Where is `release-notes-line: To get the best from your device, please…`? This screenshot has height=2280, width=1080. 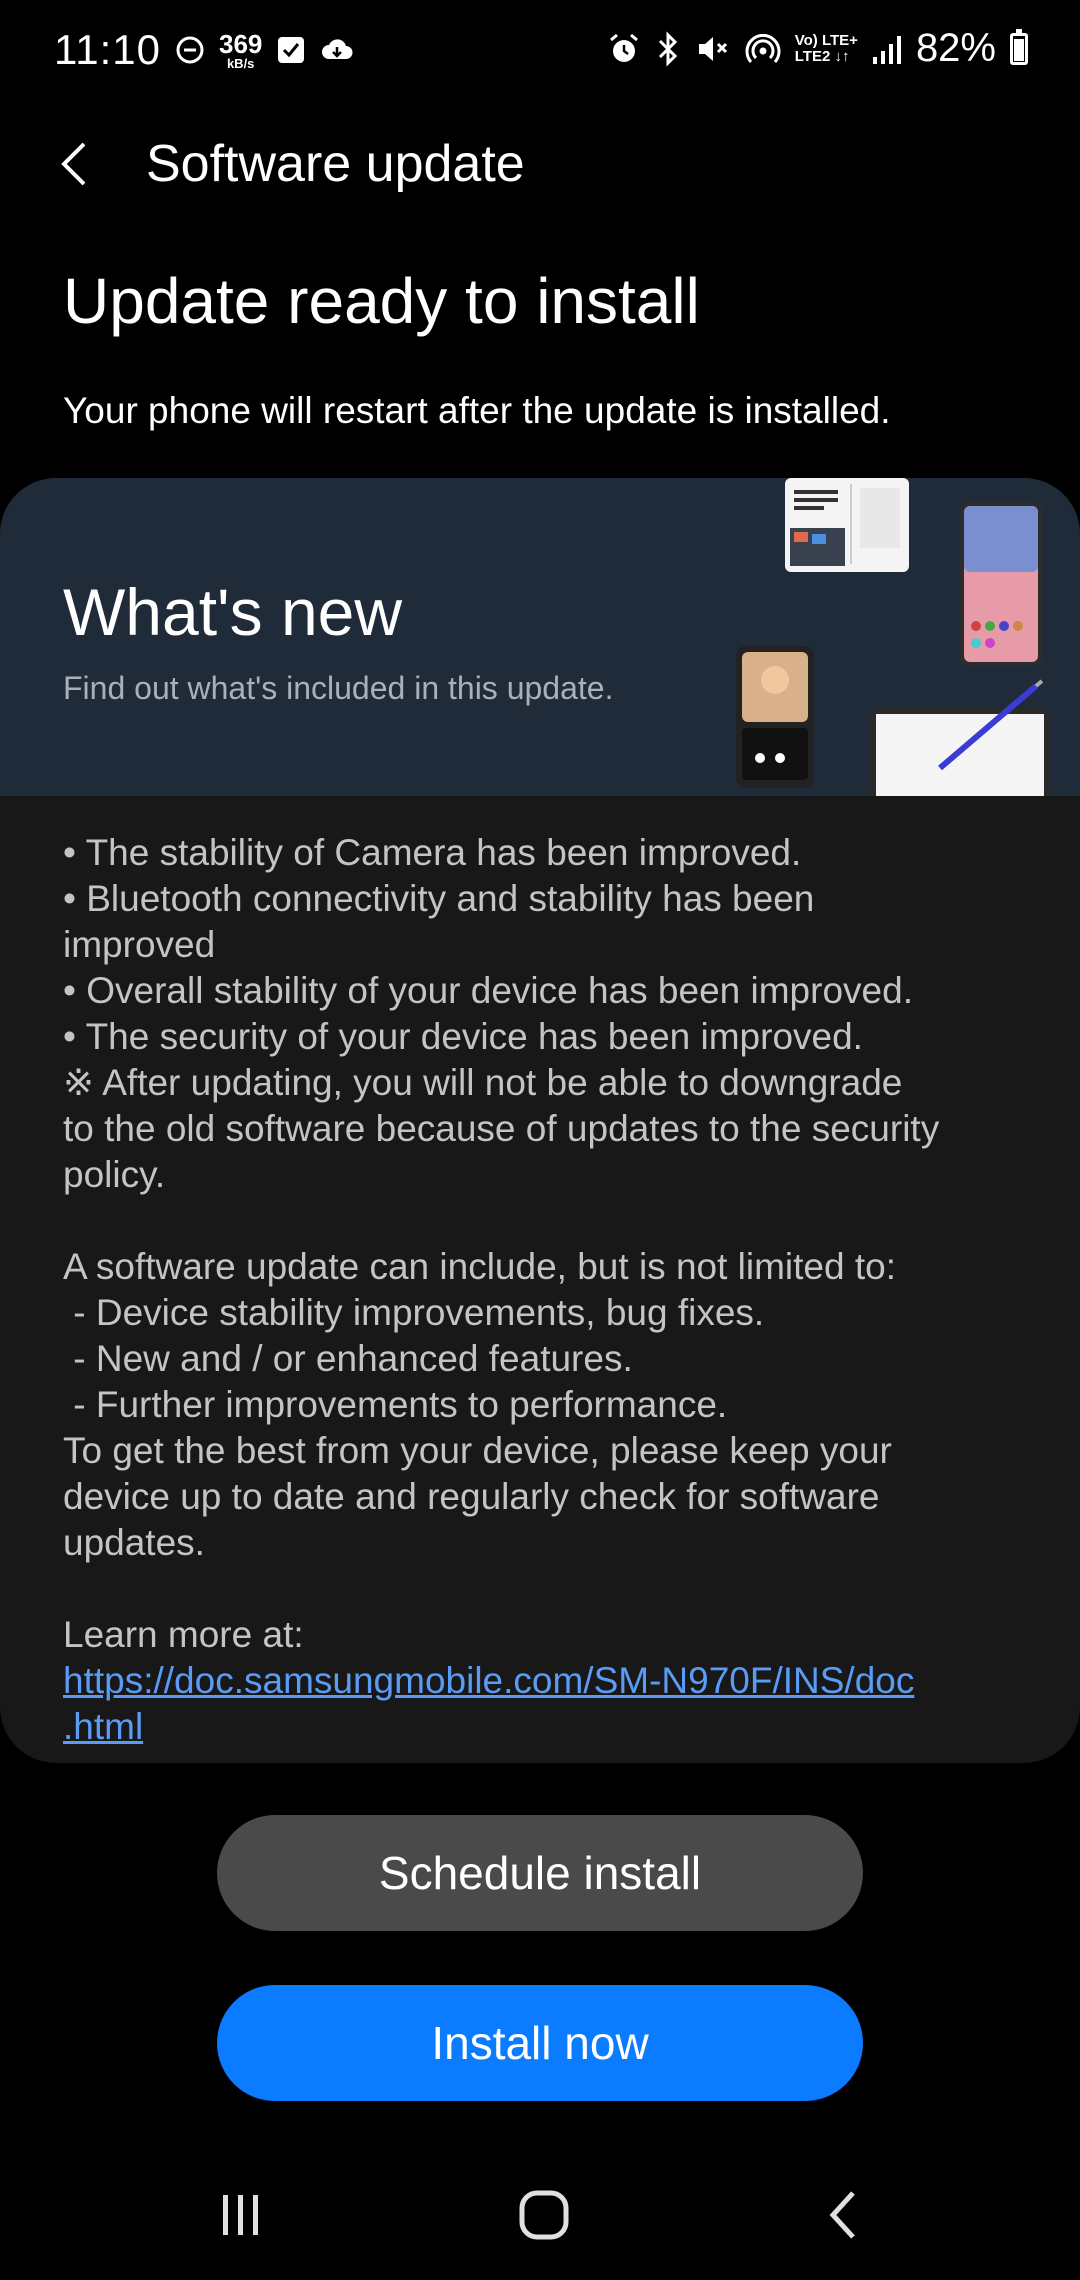 release-notes-line: To get the best from your device, please… is located at coordinates (477, 1450).